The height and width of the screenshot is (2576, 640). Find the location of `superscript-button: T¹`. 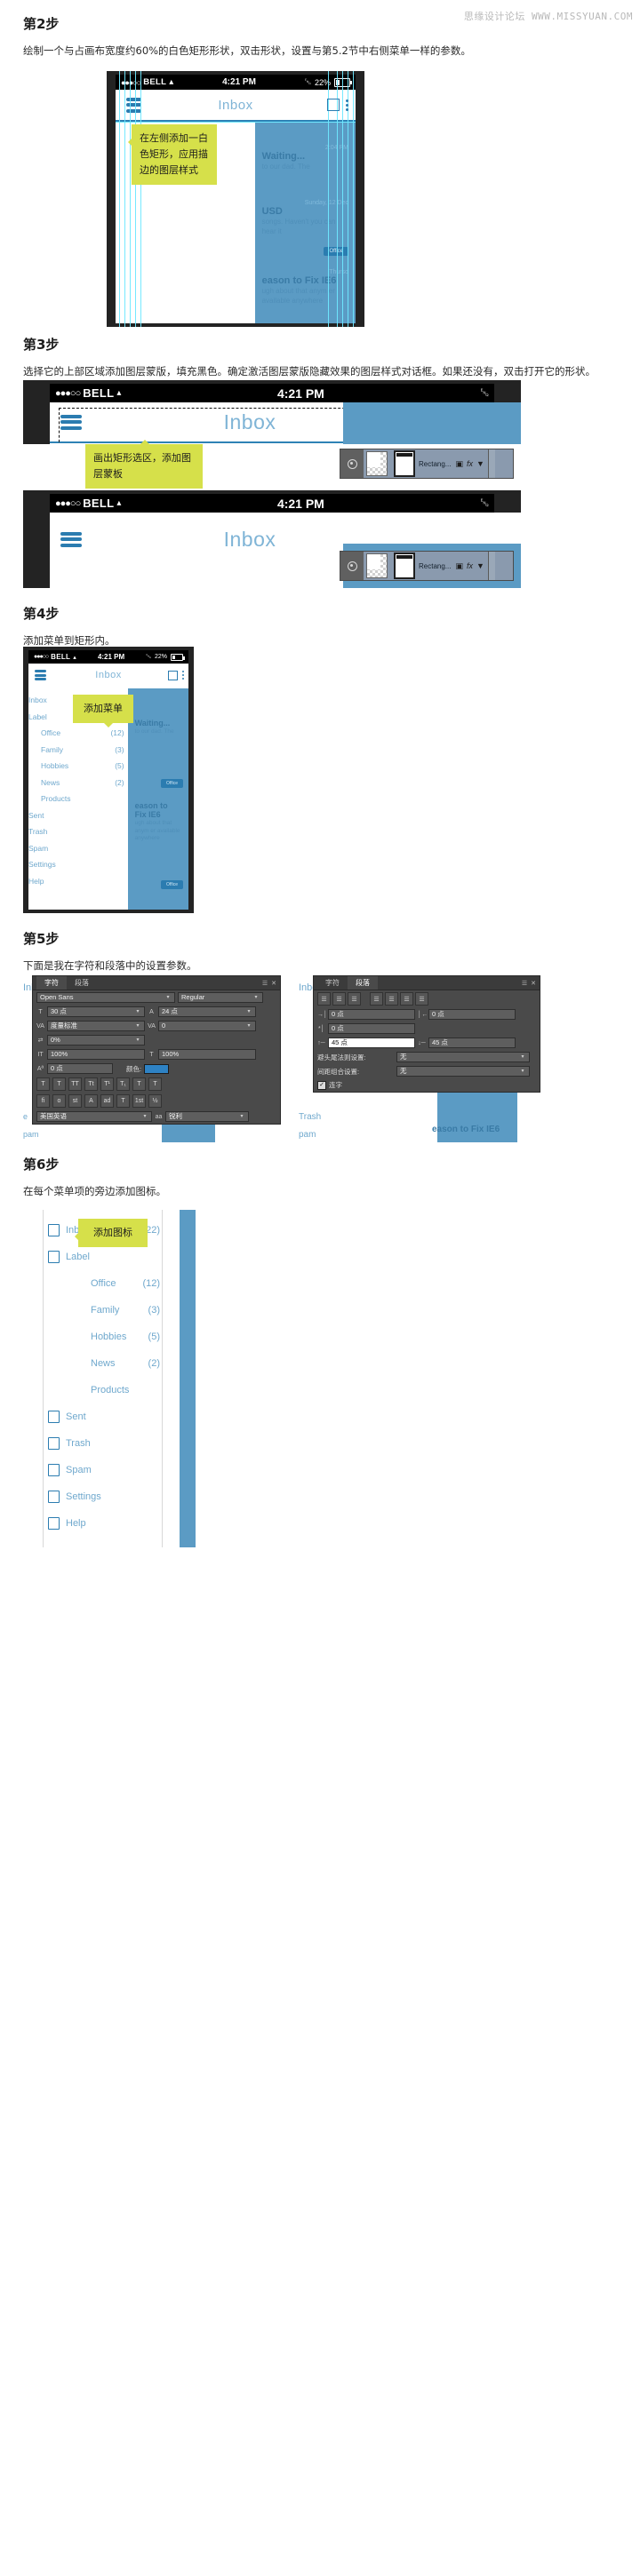

superscript-button: T¹ is located at coordinates (107, 1084).